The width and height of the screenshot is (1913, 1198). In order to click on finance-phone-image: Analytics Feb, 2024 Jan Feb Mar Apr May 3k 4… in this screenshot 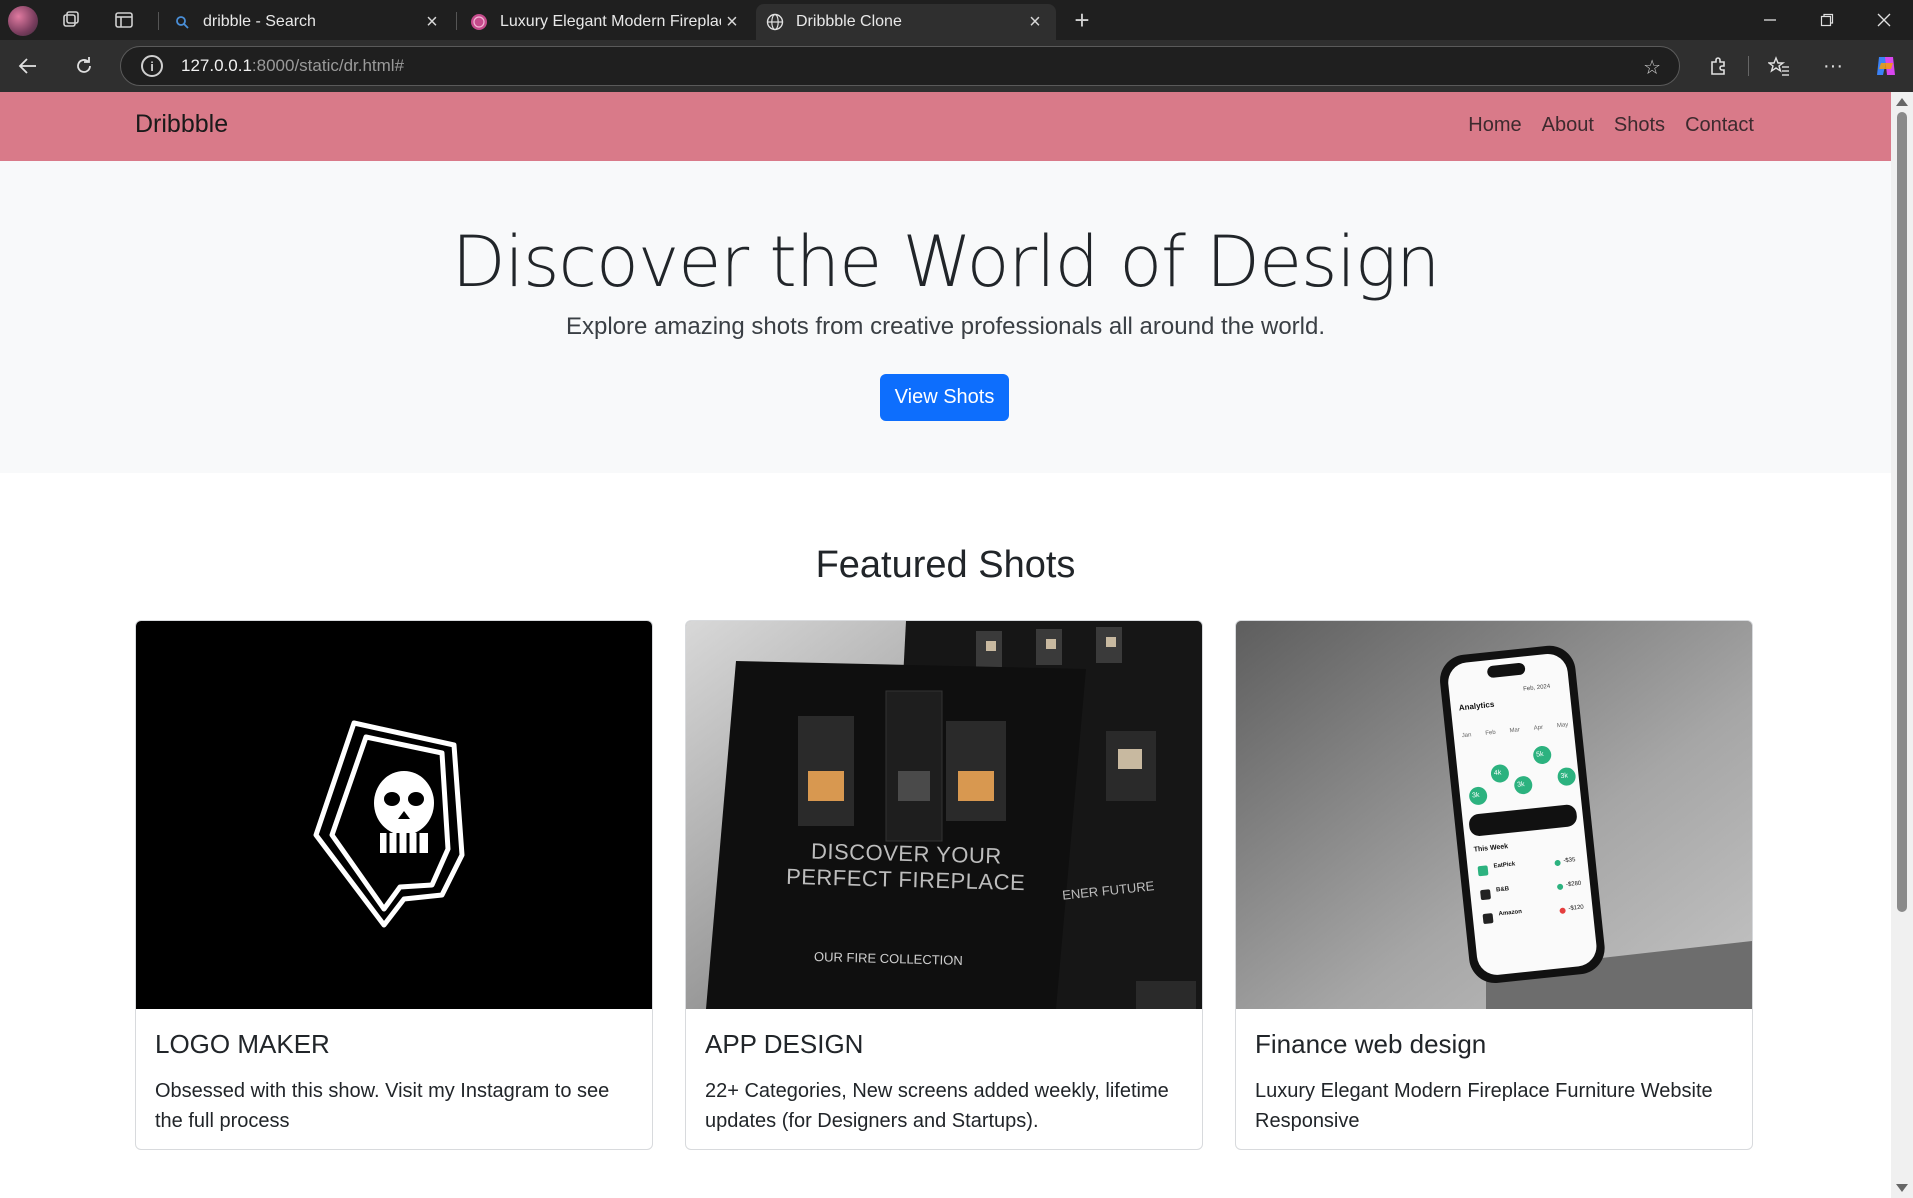, I will do `click(1494, 815)`.